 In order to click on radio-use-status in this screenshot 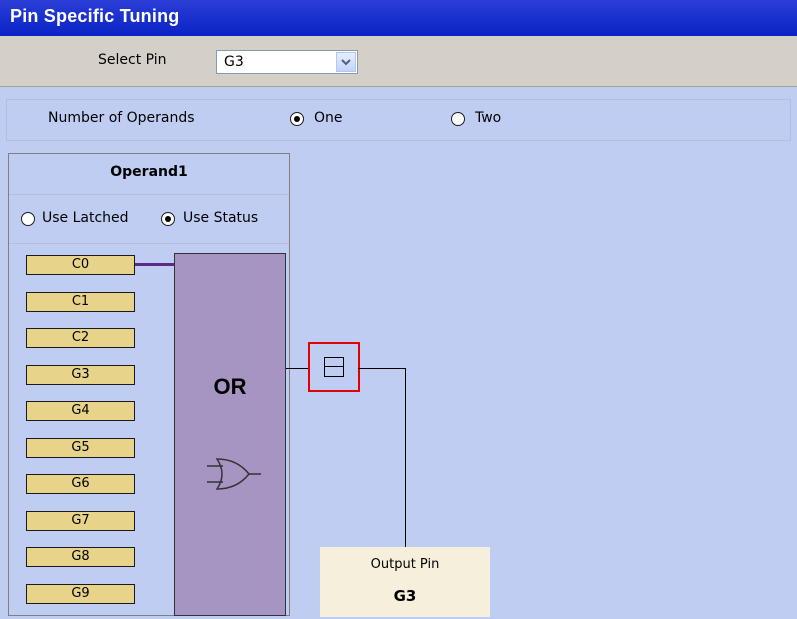, I will do `click(168, 219)`.